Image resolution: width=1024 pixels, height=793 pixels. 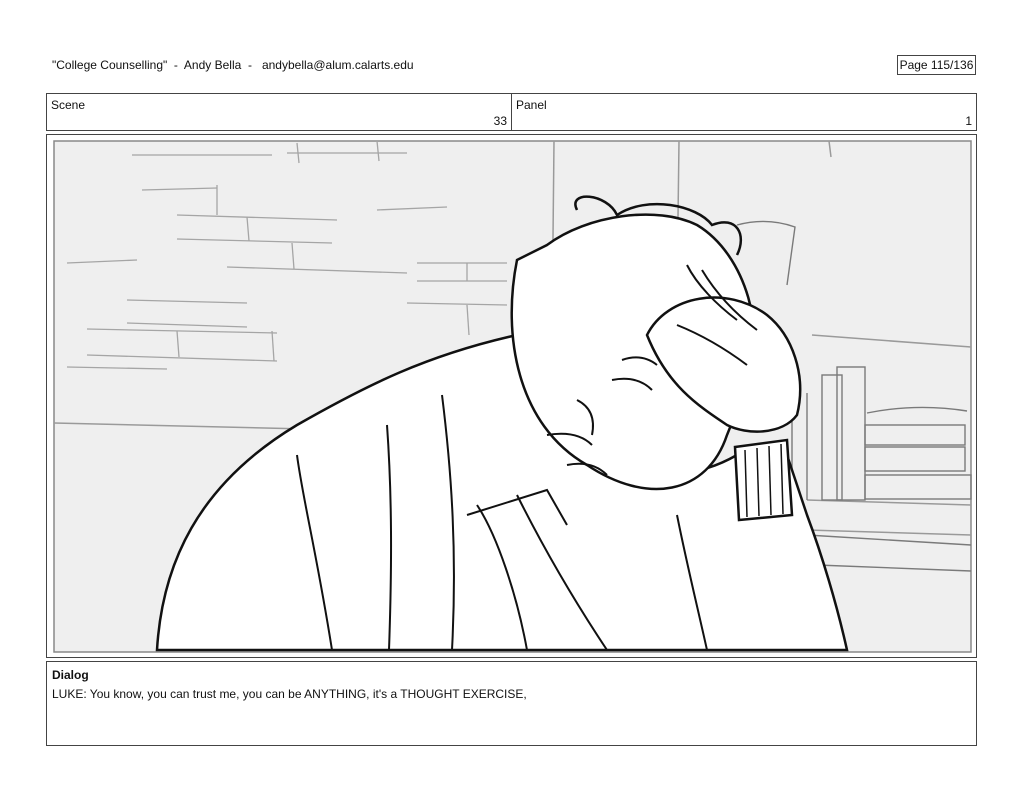 What do you see at coordinates (70, 675) in the screenshot?
I see `dialog-label: Dialog` at bounding box center [70, 675].